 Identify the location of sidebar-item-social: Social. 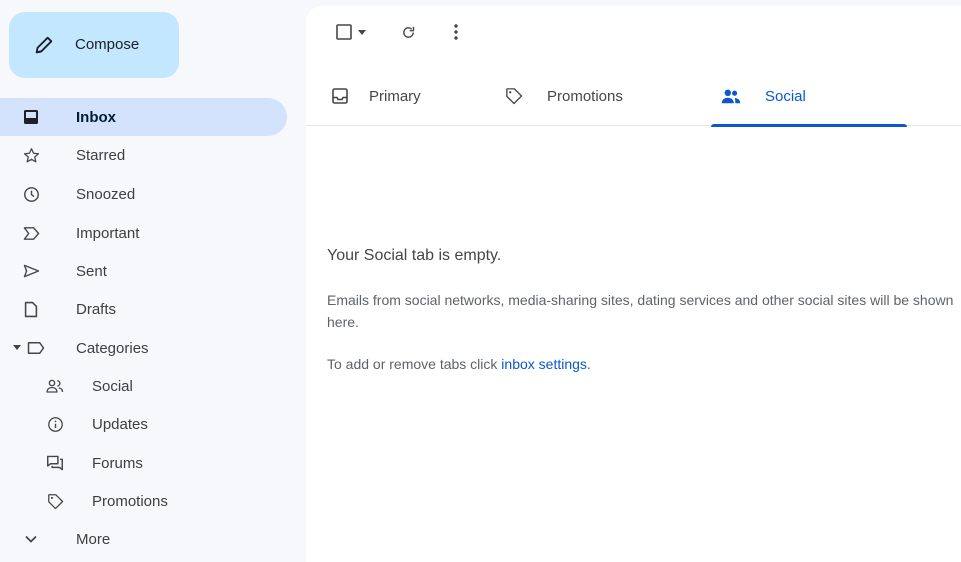
(143, 386).